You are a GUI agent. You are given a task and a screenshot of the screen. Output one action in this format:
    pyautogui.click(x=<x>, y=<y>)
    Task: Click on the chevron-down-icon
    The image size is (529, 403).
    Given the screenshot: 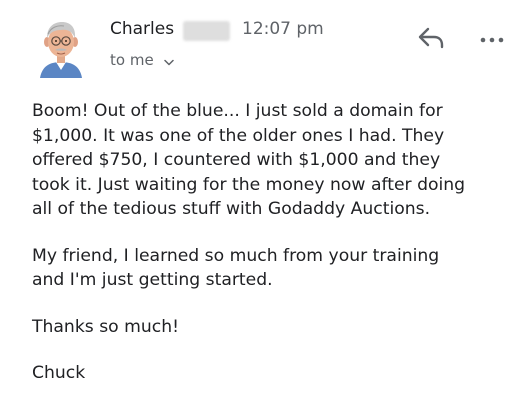 What is the action you would take?
    pyautogui.click(x=169, y=61)
    